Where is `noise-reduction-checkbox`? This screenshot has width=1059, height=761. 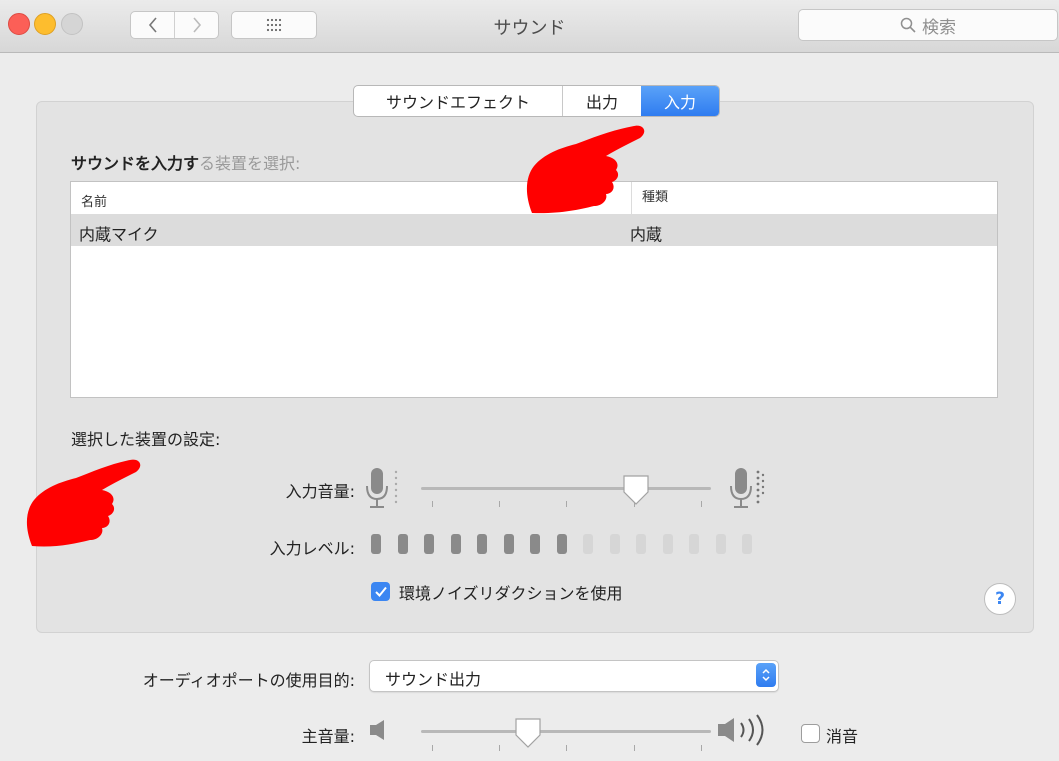 noise-reduction-checkbox is located at coordinates (380, 591).